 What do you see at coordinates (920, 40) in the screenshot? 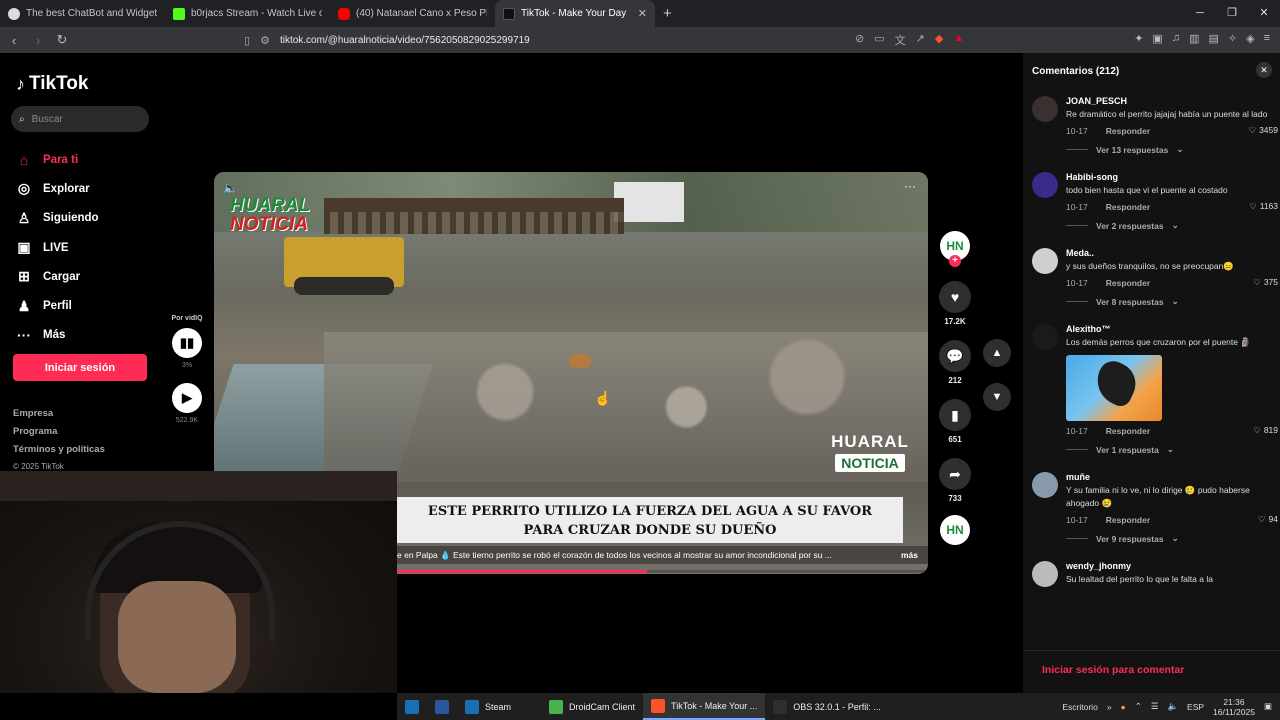
I see `share-icon: ↗` at bounding box center [920, 40].